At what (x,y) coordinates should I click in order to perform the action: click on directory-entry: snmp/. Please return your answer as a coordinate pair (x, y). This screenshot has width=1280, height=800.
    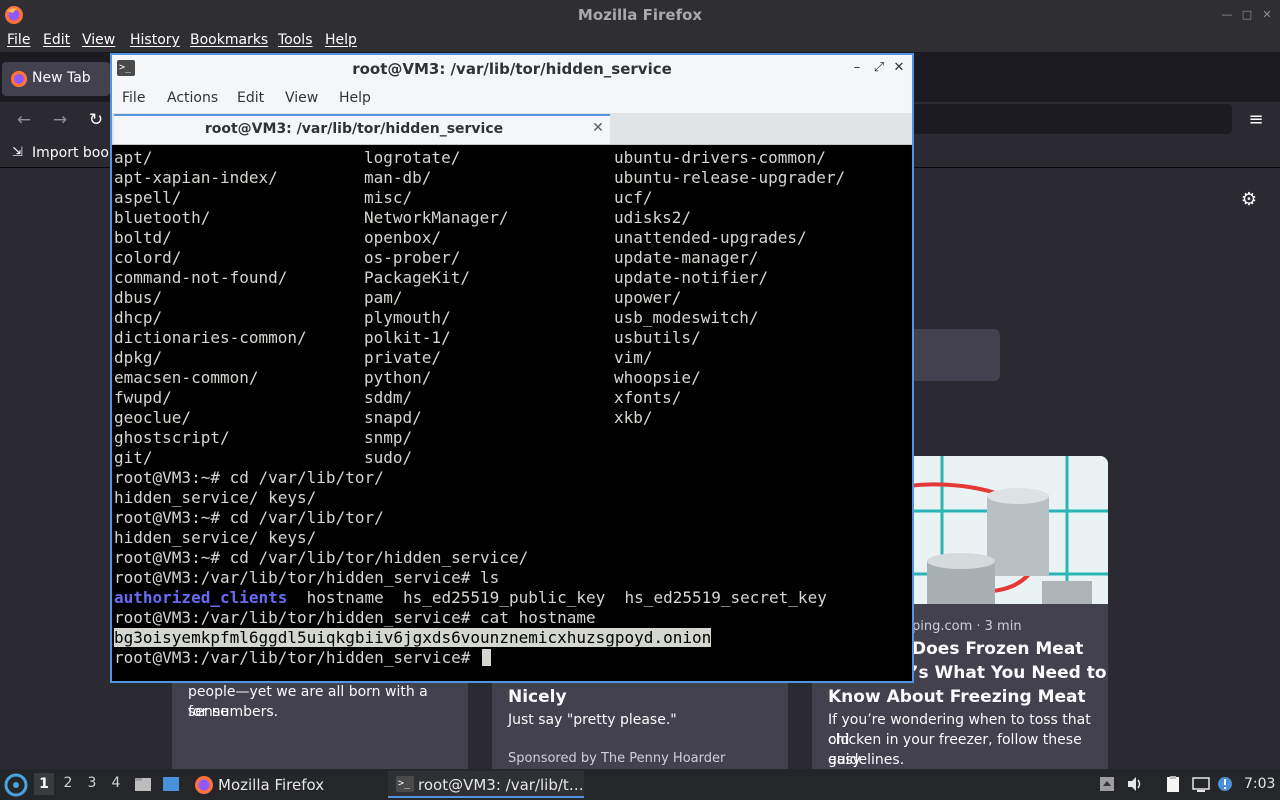
    Looking at the image, I should click on (388, 437).